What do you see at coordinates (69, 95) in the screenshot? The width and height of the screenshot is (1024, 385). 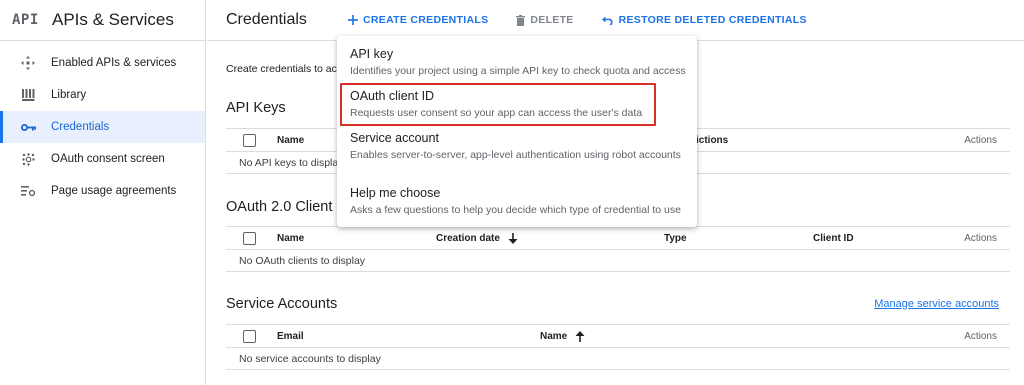 I see `sidebar-item-label: Library` at bounding box center [69, 95].